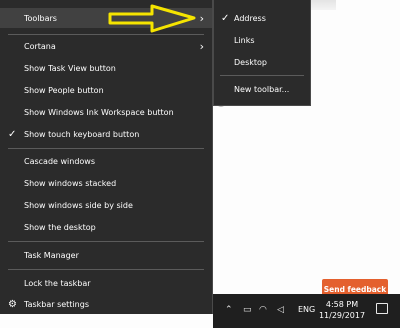 Image resolution: width=400 pixels, height=328 pixels. Describe the element at coordinates (12, 304) in the screenshot. I see `gear-icon: ⚙` at that location.